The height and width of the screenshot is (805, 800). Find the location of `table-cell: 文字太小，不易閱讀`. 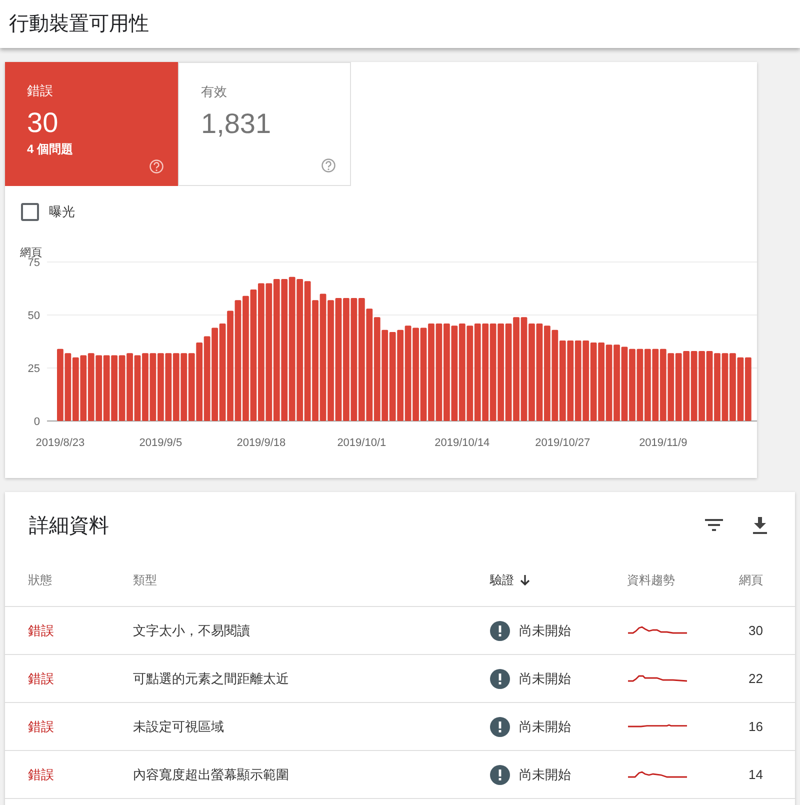

table-cell: 文字太小，不易閱讀 is located at coordinates (191, 630).